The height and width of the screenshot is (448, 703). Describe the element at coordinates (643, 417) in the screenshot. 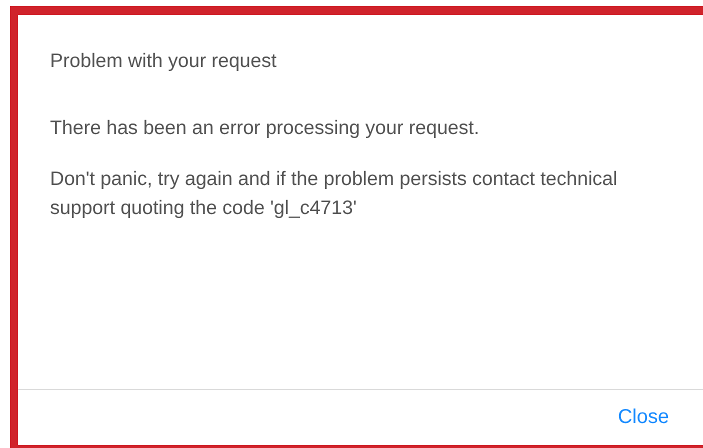

I see `close-button: Close` at that location.